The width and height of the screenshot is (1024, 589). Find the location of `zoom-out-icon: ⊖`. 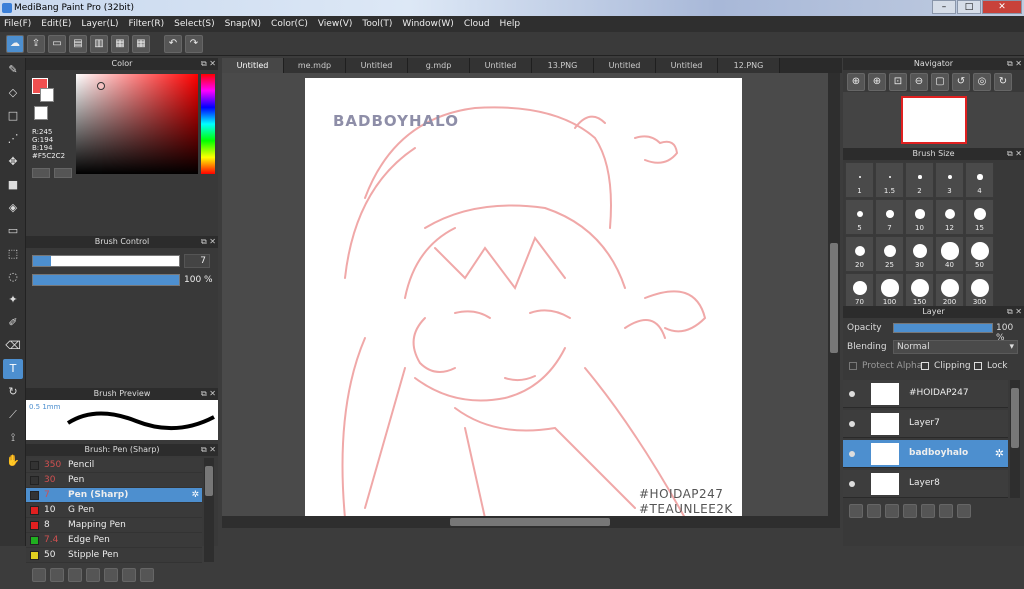

zoom-out-icon: ⊖ is located at coordinates (919, 82).